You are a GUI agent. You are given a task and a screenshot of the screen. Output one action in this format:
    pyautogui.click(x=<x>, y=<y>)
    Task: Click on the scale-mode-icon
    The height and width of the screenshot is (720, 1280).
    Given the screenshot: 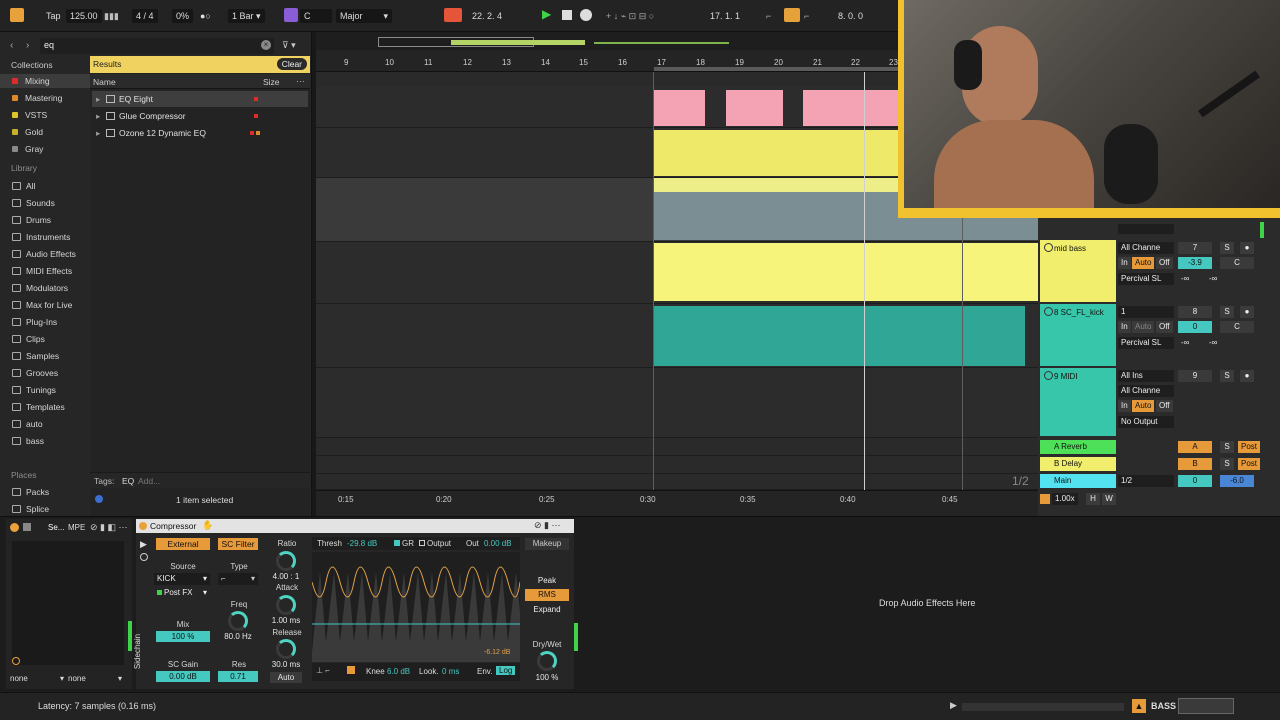 What is the action you would take?
    pyautogui.click(x=291, y=15)
    